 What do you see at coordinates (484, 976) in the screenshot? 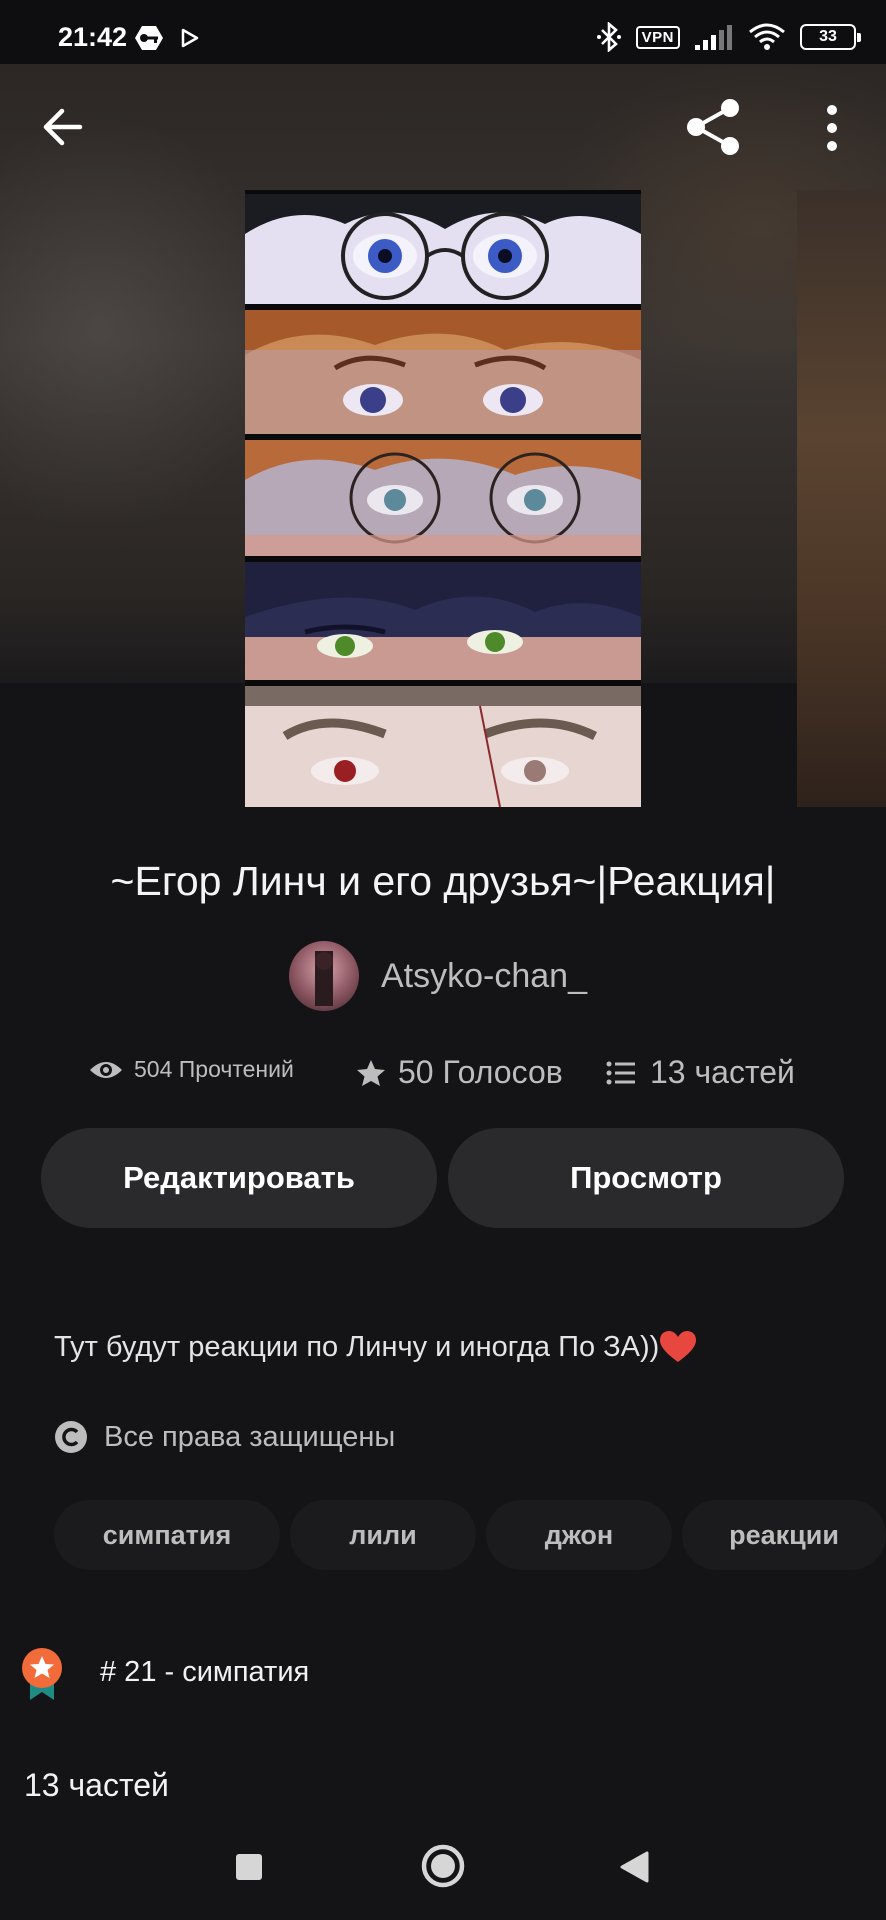
I see `author-name: Atsyko-chan_` at bounding box center [484, 976].